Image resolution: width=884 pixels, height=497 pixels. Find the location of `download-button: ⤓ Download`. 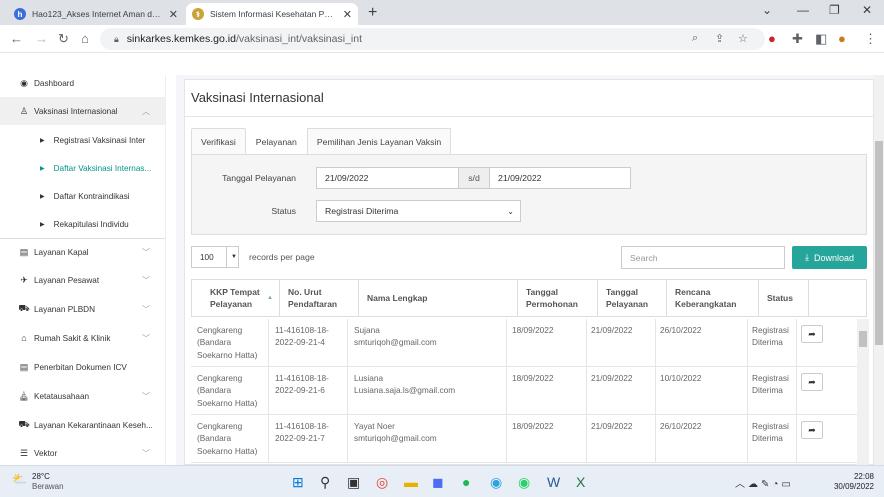

download-button: ⤓ Download is located at coordinates (829, 257).